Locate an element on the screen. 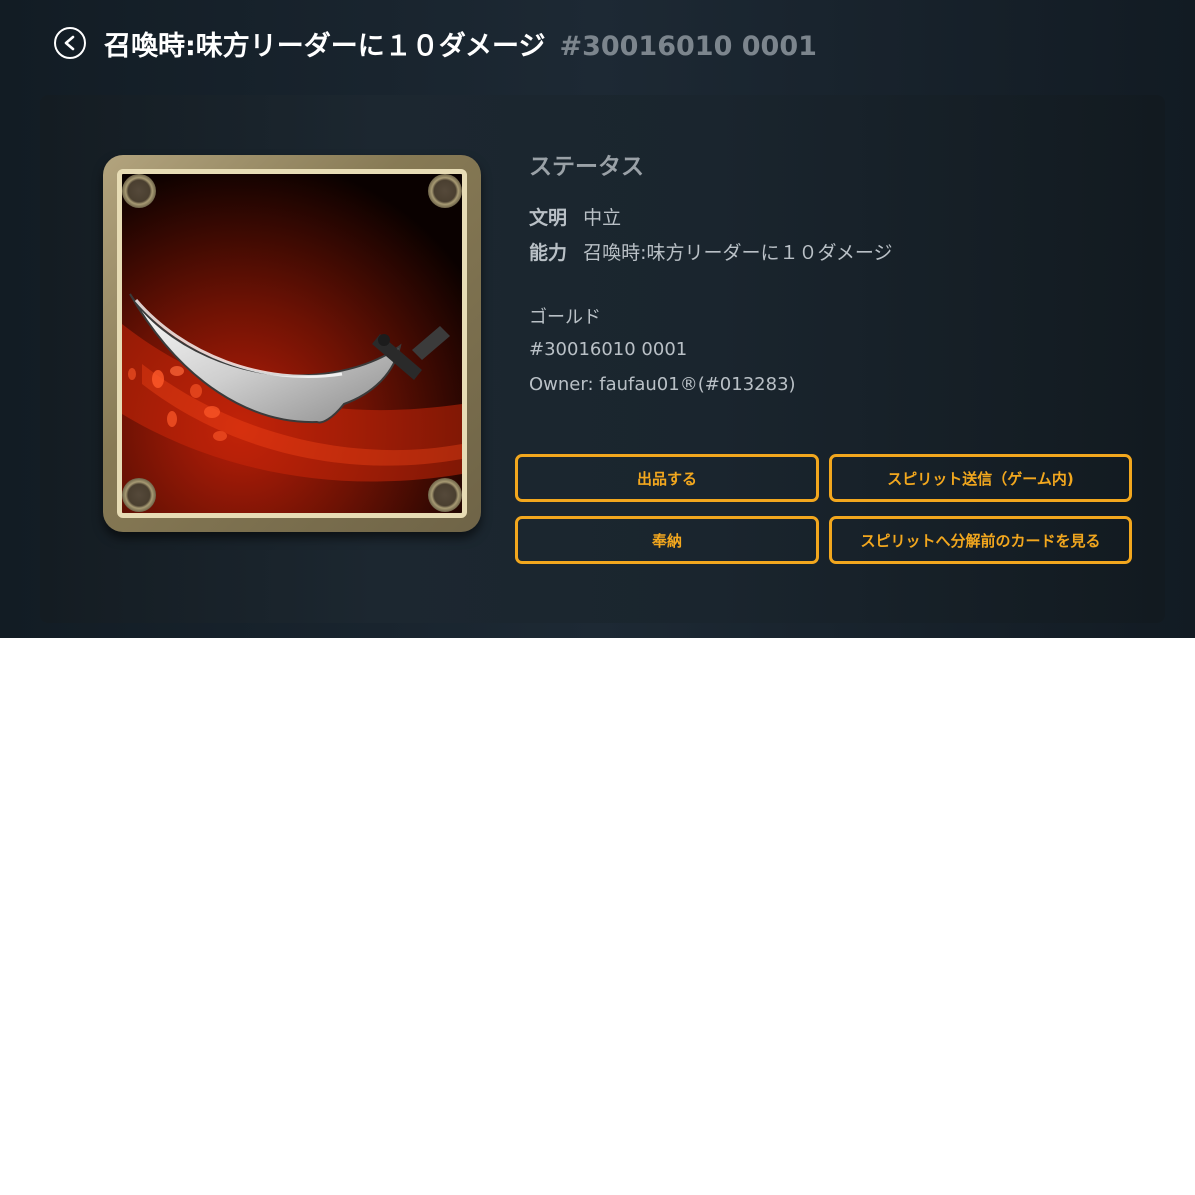 This screenshot has width=1195, height=1195. page-header: 召喚時:味方リーダーに１０ダメージ #30016010 0001 is located at coordinates (597, 44).